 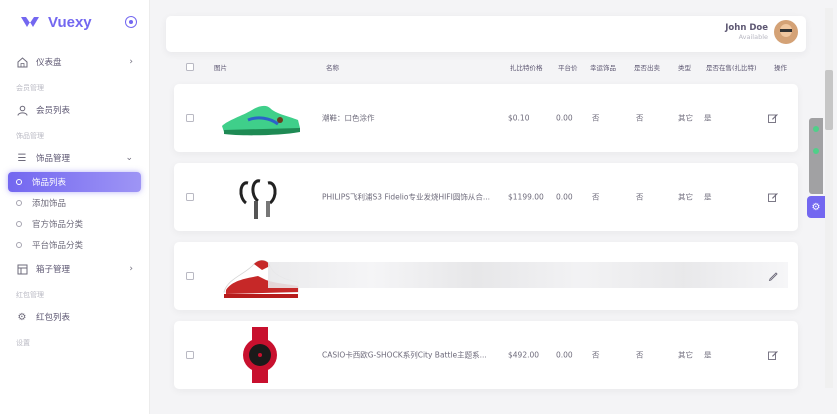 What do you see at coordinates (816, 156) in the screenshot?
I see `side-widget` at bounding box center [816, 156].